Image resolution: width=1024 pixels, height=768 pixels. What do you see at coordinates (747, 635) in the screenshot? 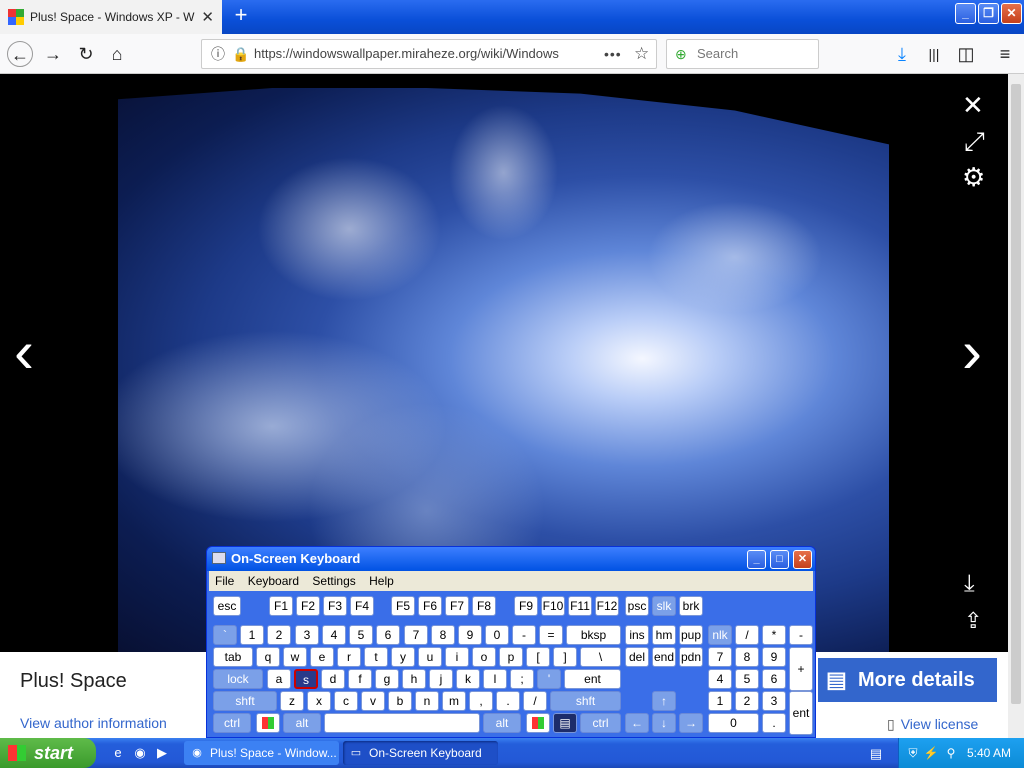
I see `key-kdiv: /` at bounding box center [747, 635].